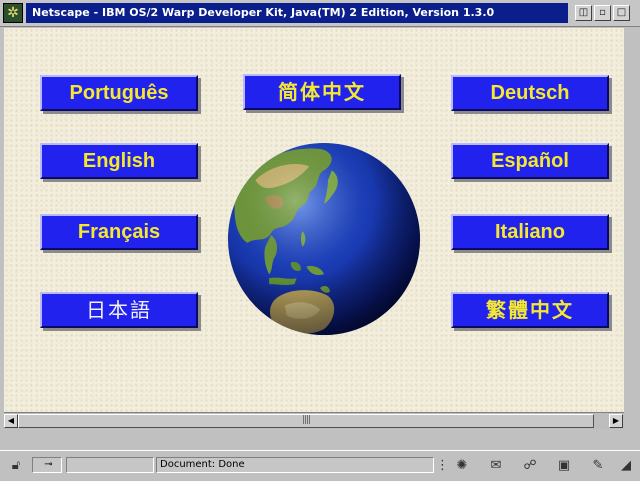 The width and height of the screenshot is (640, 481). I want to click on mail-icon: ✉, so click(496, 466).